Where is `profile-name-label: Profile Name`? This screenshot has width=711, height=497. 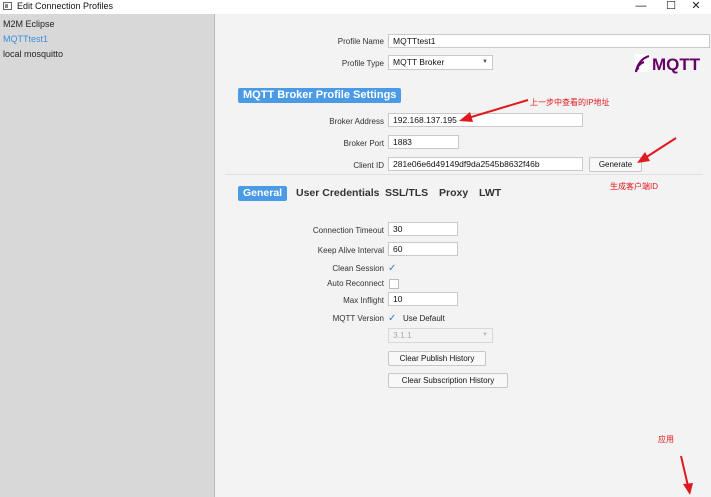
profile-name-label: Profile Name is located at coordinates (360, 41).